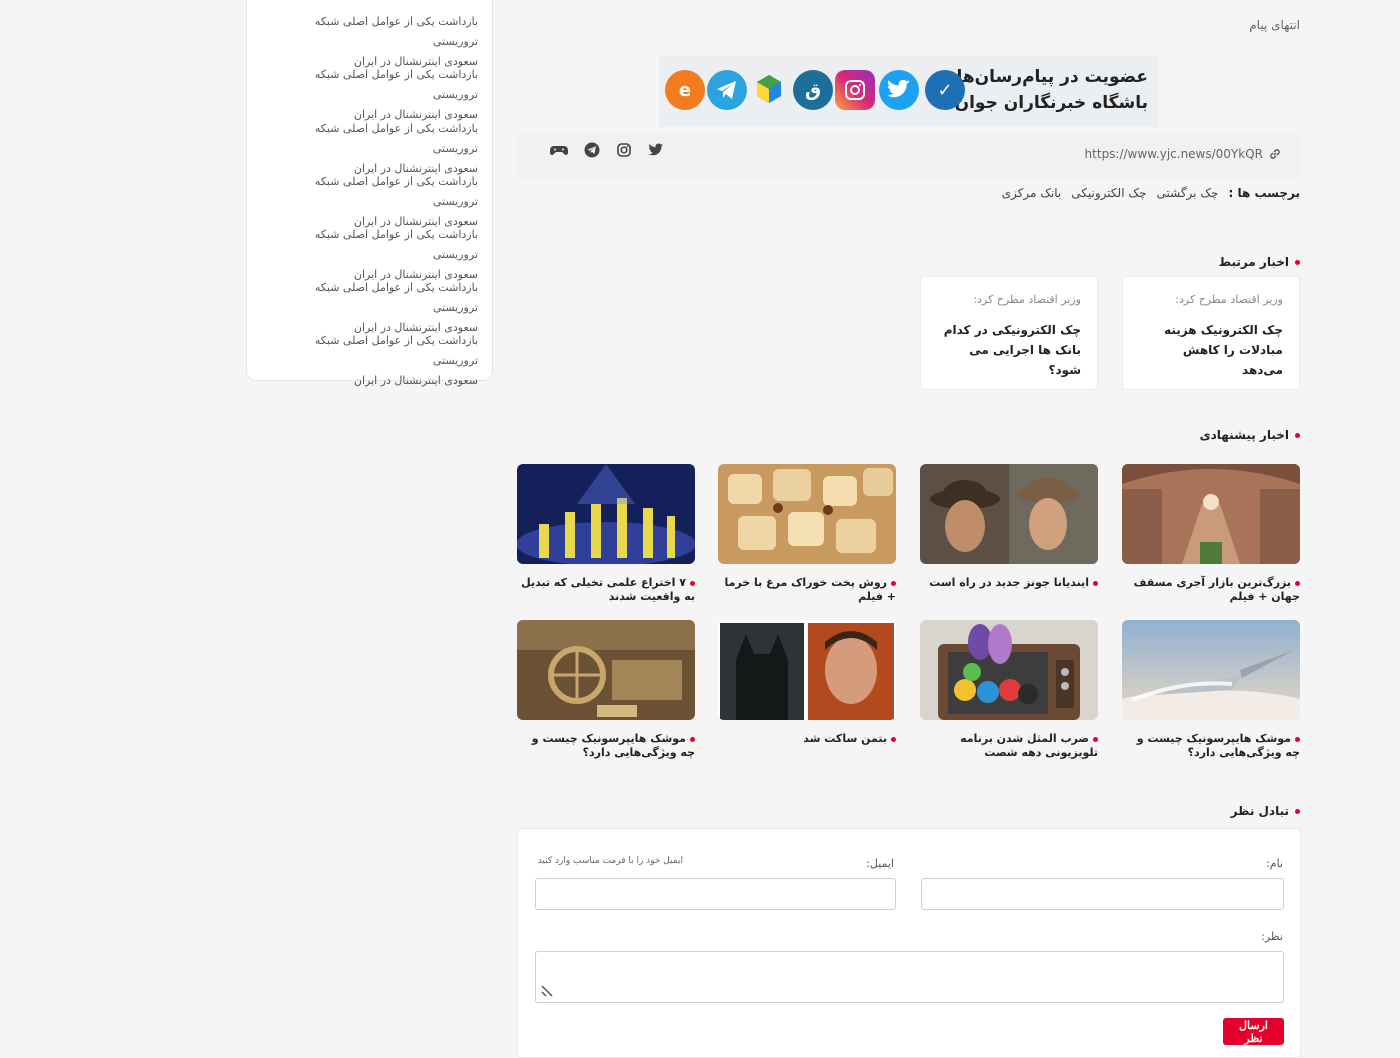 This screenshot has height=1058, width=1400. What do you see at coordinates (909, 977) in the screenshot?
I see `comment-textarea` at bounding box center [909, 977].